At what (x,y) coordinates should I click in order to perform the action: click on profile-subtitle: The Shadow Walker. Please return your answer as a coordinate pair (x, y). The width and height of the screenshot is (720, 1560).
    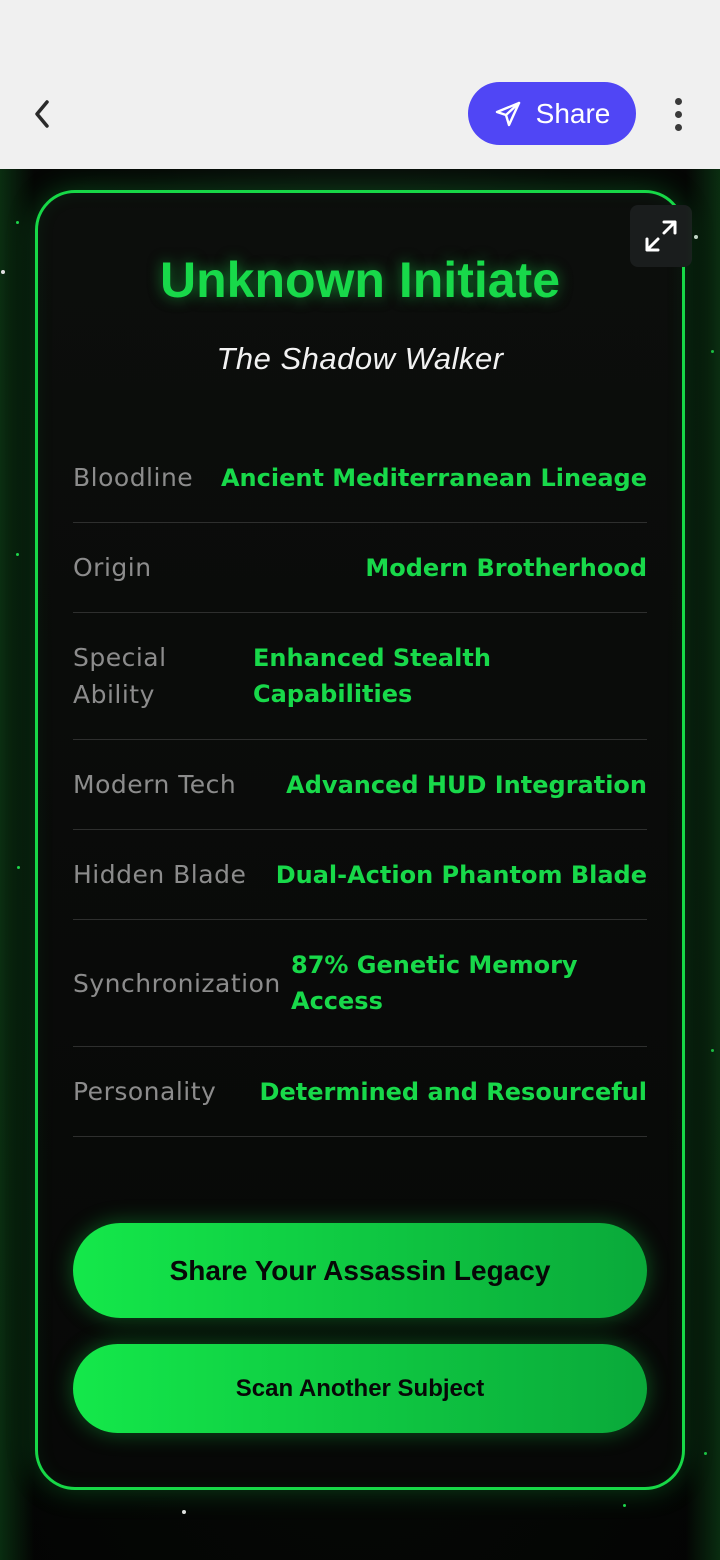
    Looking at the image, I should click on (360, 358).